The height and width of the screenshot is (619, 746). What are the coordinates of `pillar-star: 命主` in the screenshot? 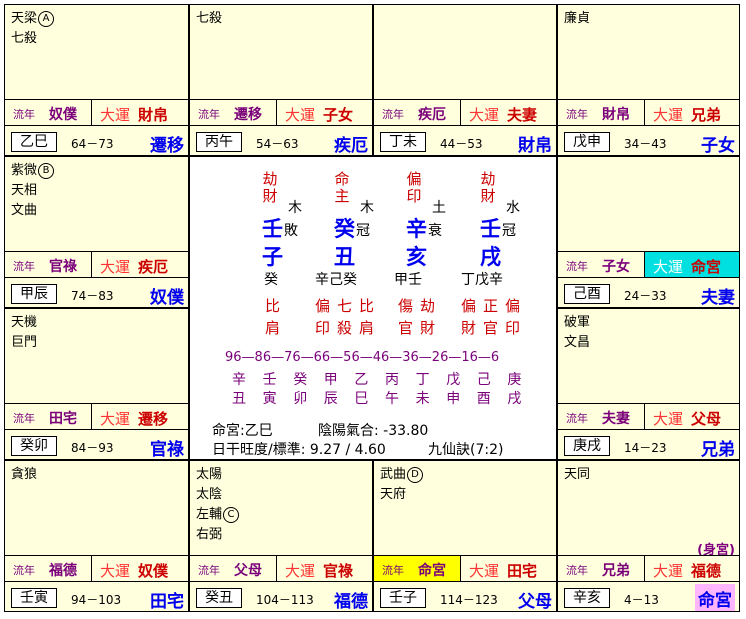 It's located at (342, 187).